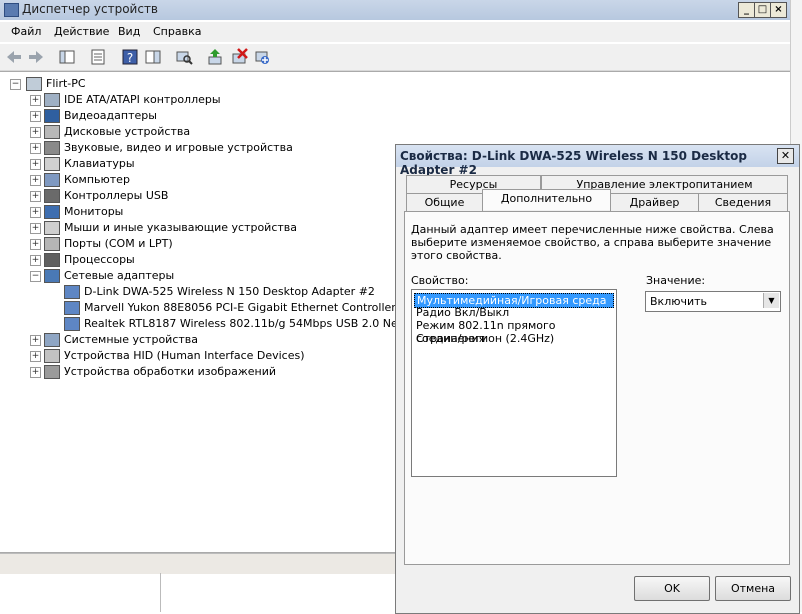 The width and height of the screenshot is (802, 614). I want to click on help-icon: ?, so click(130, 57).